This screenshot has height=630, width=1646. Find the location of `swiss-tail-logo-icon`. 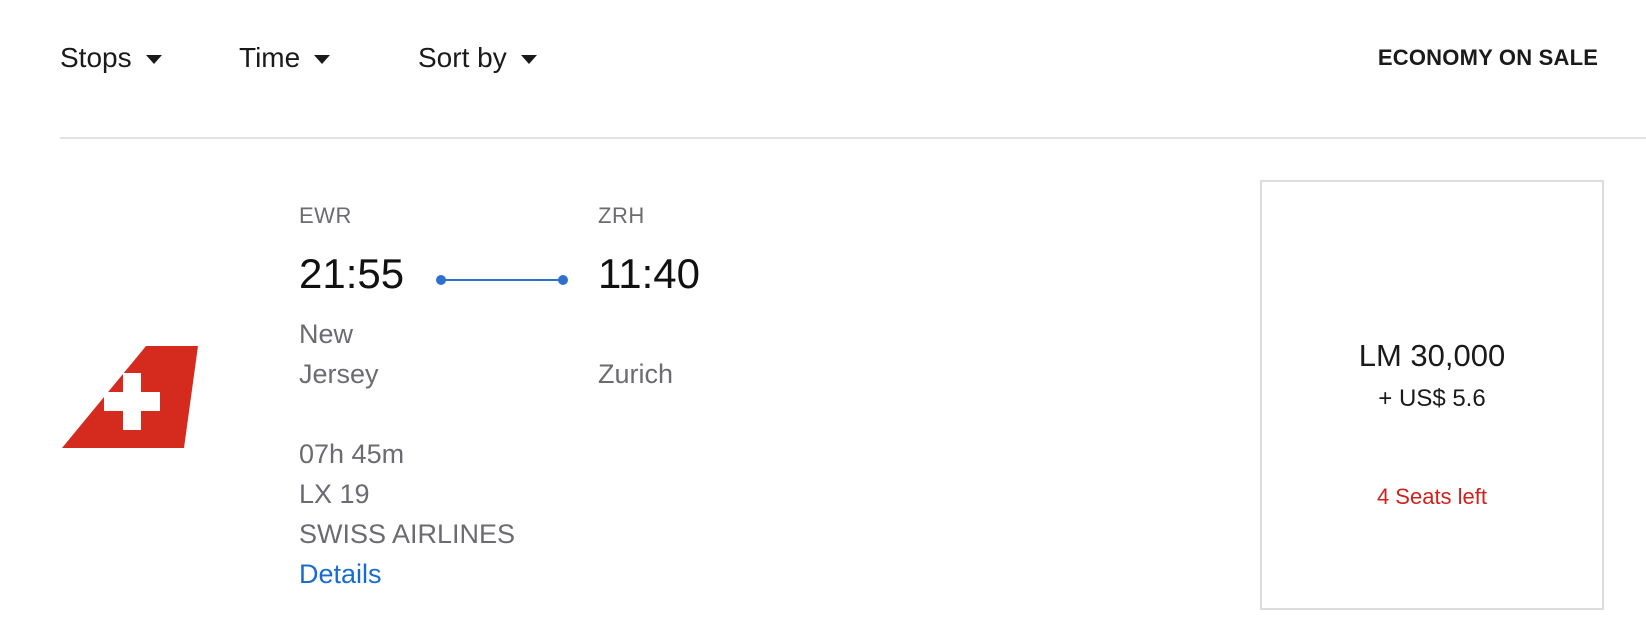

swiss-tail-logo-icon is located at coordinates (130, 397).